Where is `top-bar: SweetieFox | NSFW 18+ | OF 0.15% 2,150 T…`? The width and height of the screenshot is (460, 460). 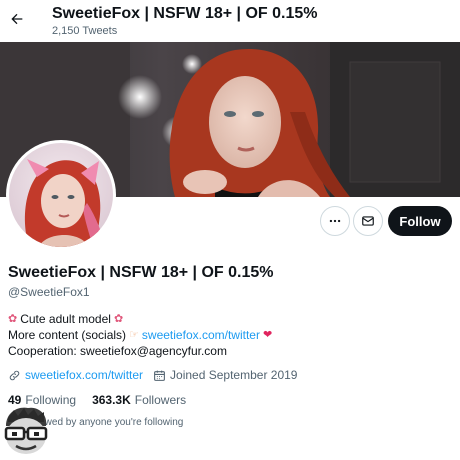 top-bar: SweetieFox | NSFW 18+ | OF 0.15% 2,150 T… is located at coordinates (230, 21).